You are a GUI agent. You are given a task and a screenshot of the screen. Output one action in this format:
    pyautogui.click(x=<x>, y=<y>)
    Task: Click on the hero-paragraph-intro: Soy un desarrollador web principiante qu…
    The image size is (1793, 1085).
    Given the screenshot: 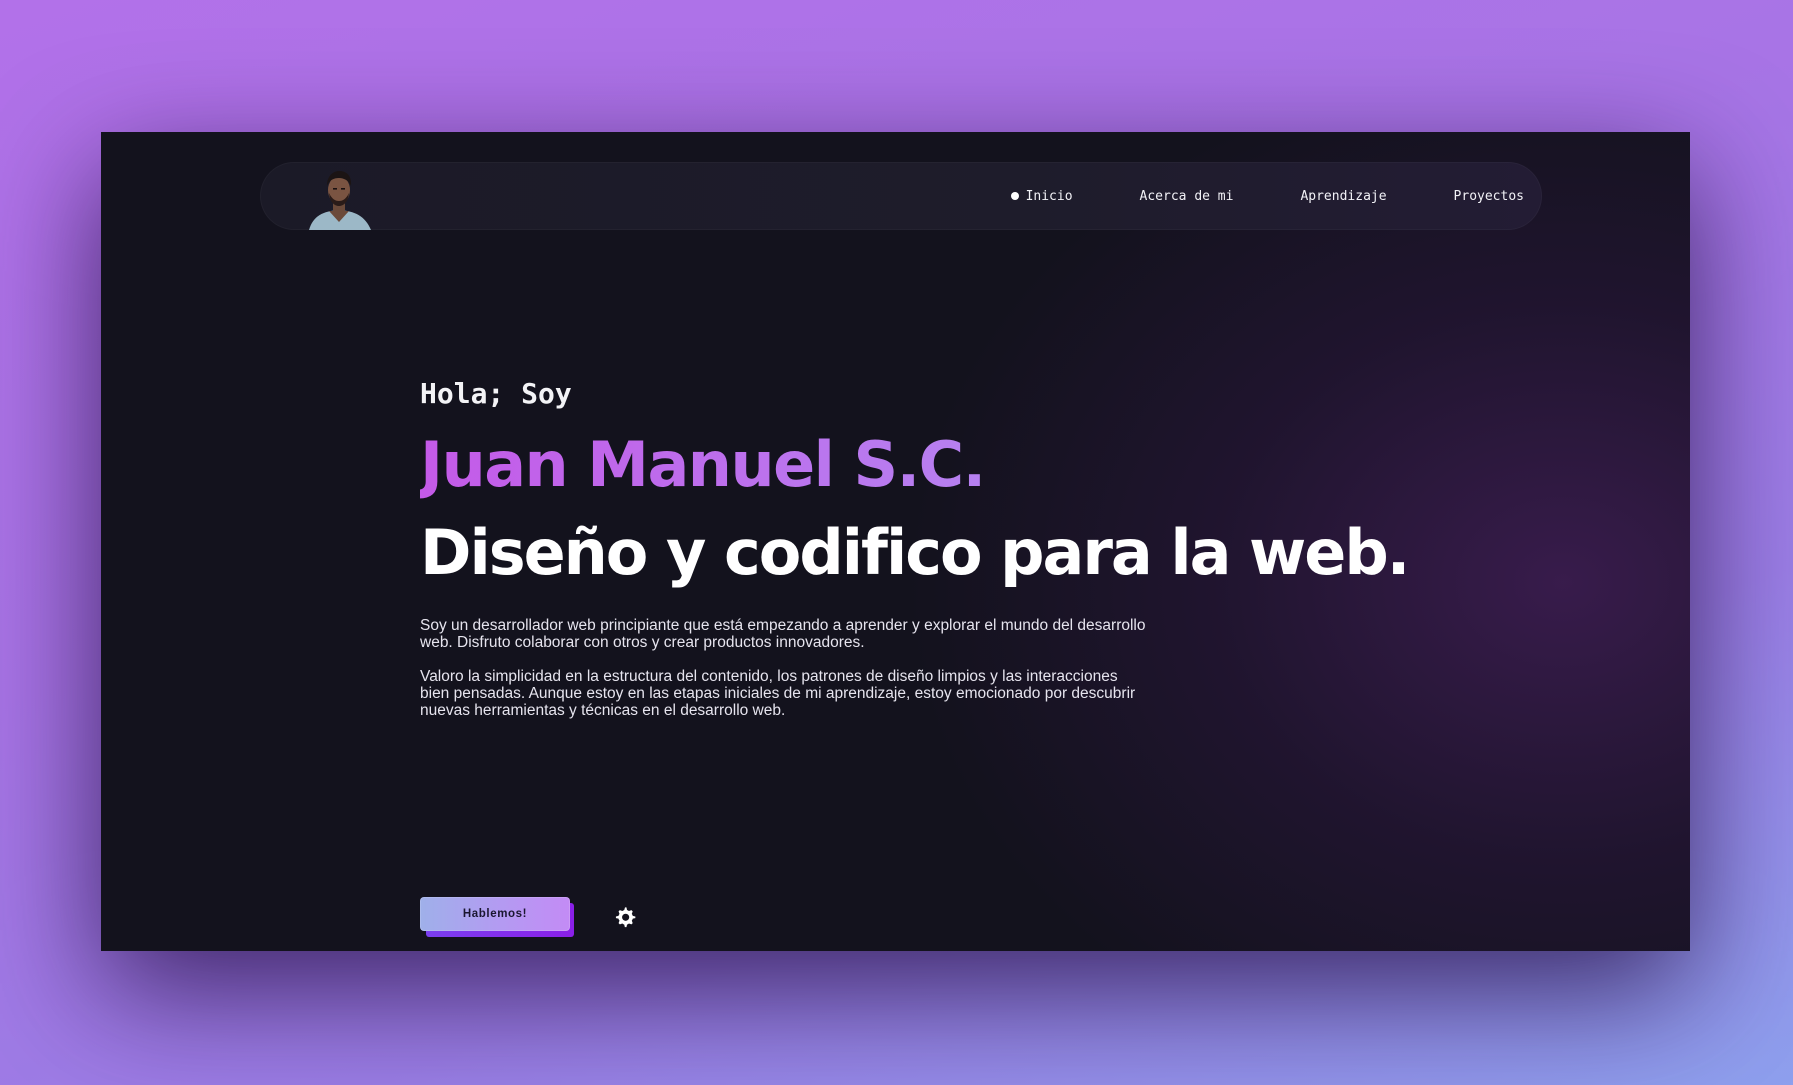 What is the action you would take?
    pyautogui.click(x=783, y=634)
    